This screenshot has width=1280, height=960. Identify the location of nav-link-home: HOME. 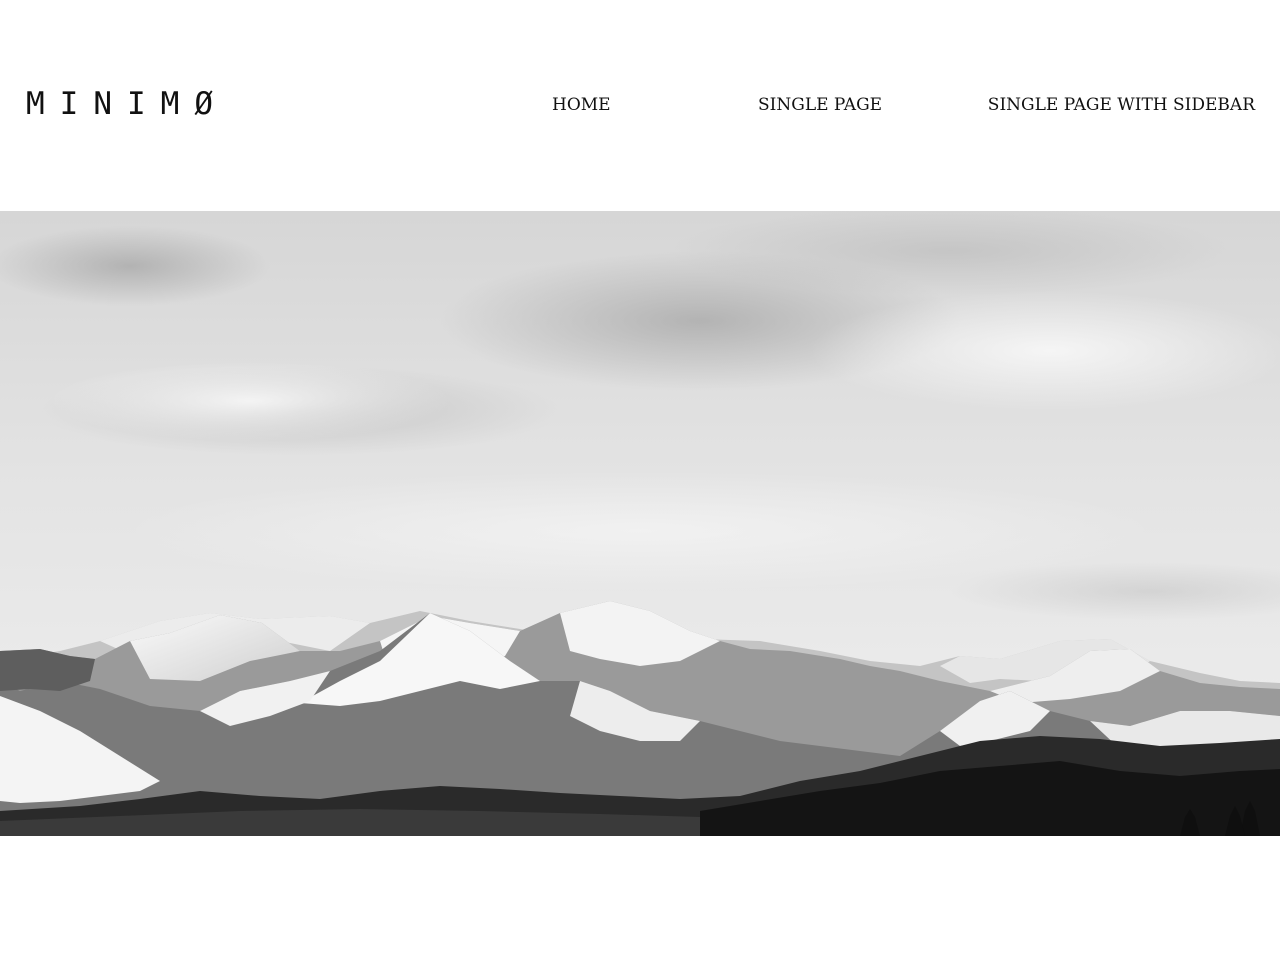
(581, 105).